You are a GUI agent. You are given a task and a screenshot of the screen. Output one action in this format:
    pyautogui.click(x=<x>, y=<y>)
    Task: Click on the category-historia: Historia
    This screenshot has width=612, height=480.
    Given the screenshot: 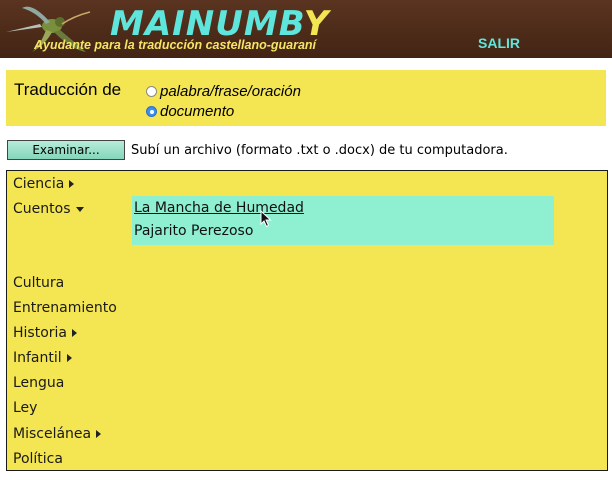 What is the action you would take?
    pyautogui.click(x=45, y=333)
    